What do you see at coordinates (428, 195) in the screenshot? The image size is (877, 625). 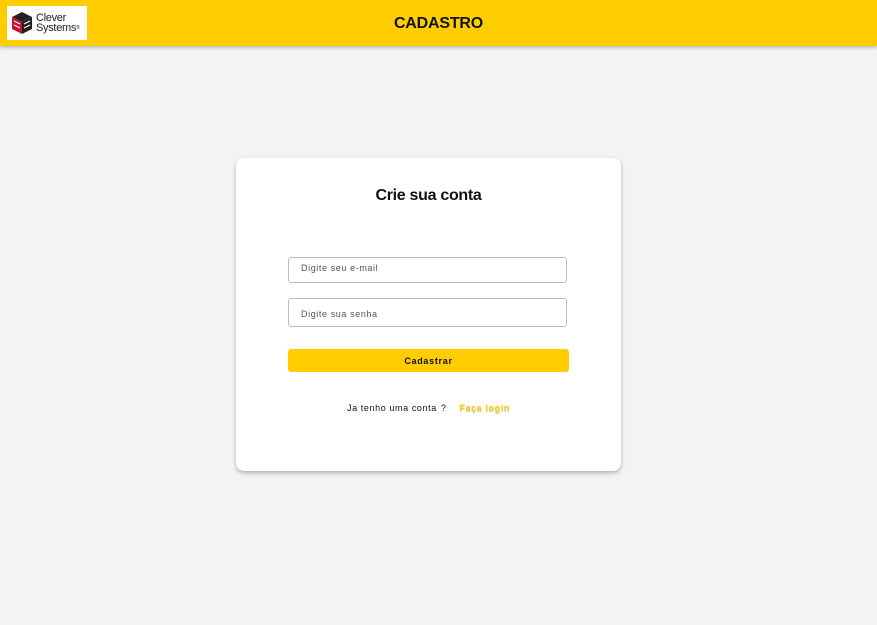 I see `card-title: Crie sua conta` at bounding box center [428, 195].